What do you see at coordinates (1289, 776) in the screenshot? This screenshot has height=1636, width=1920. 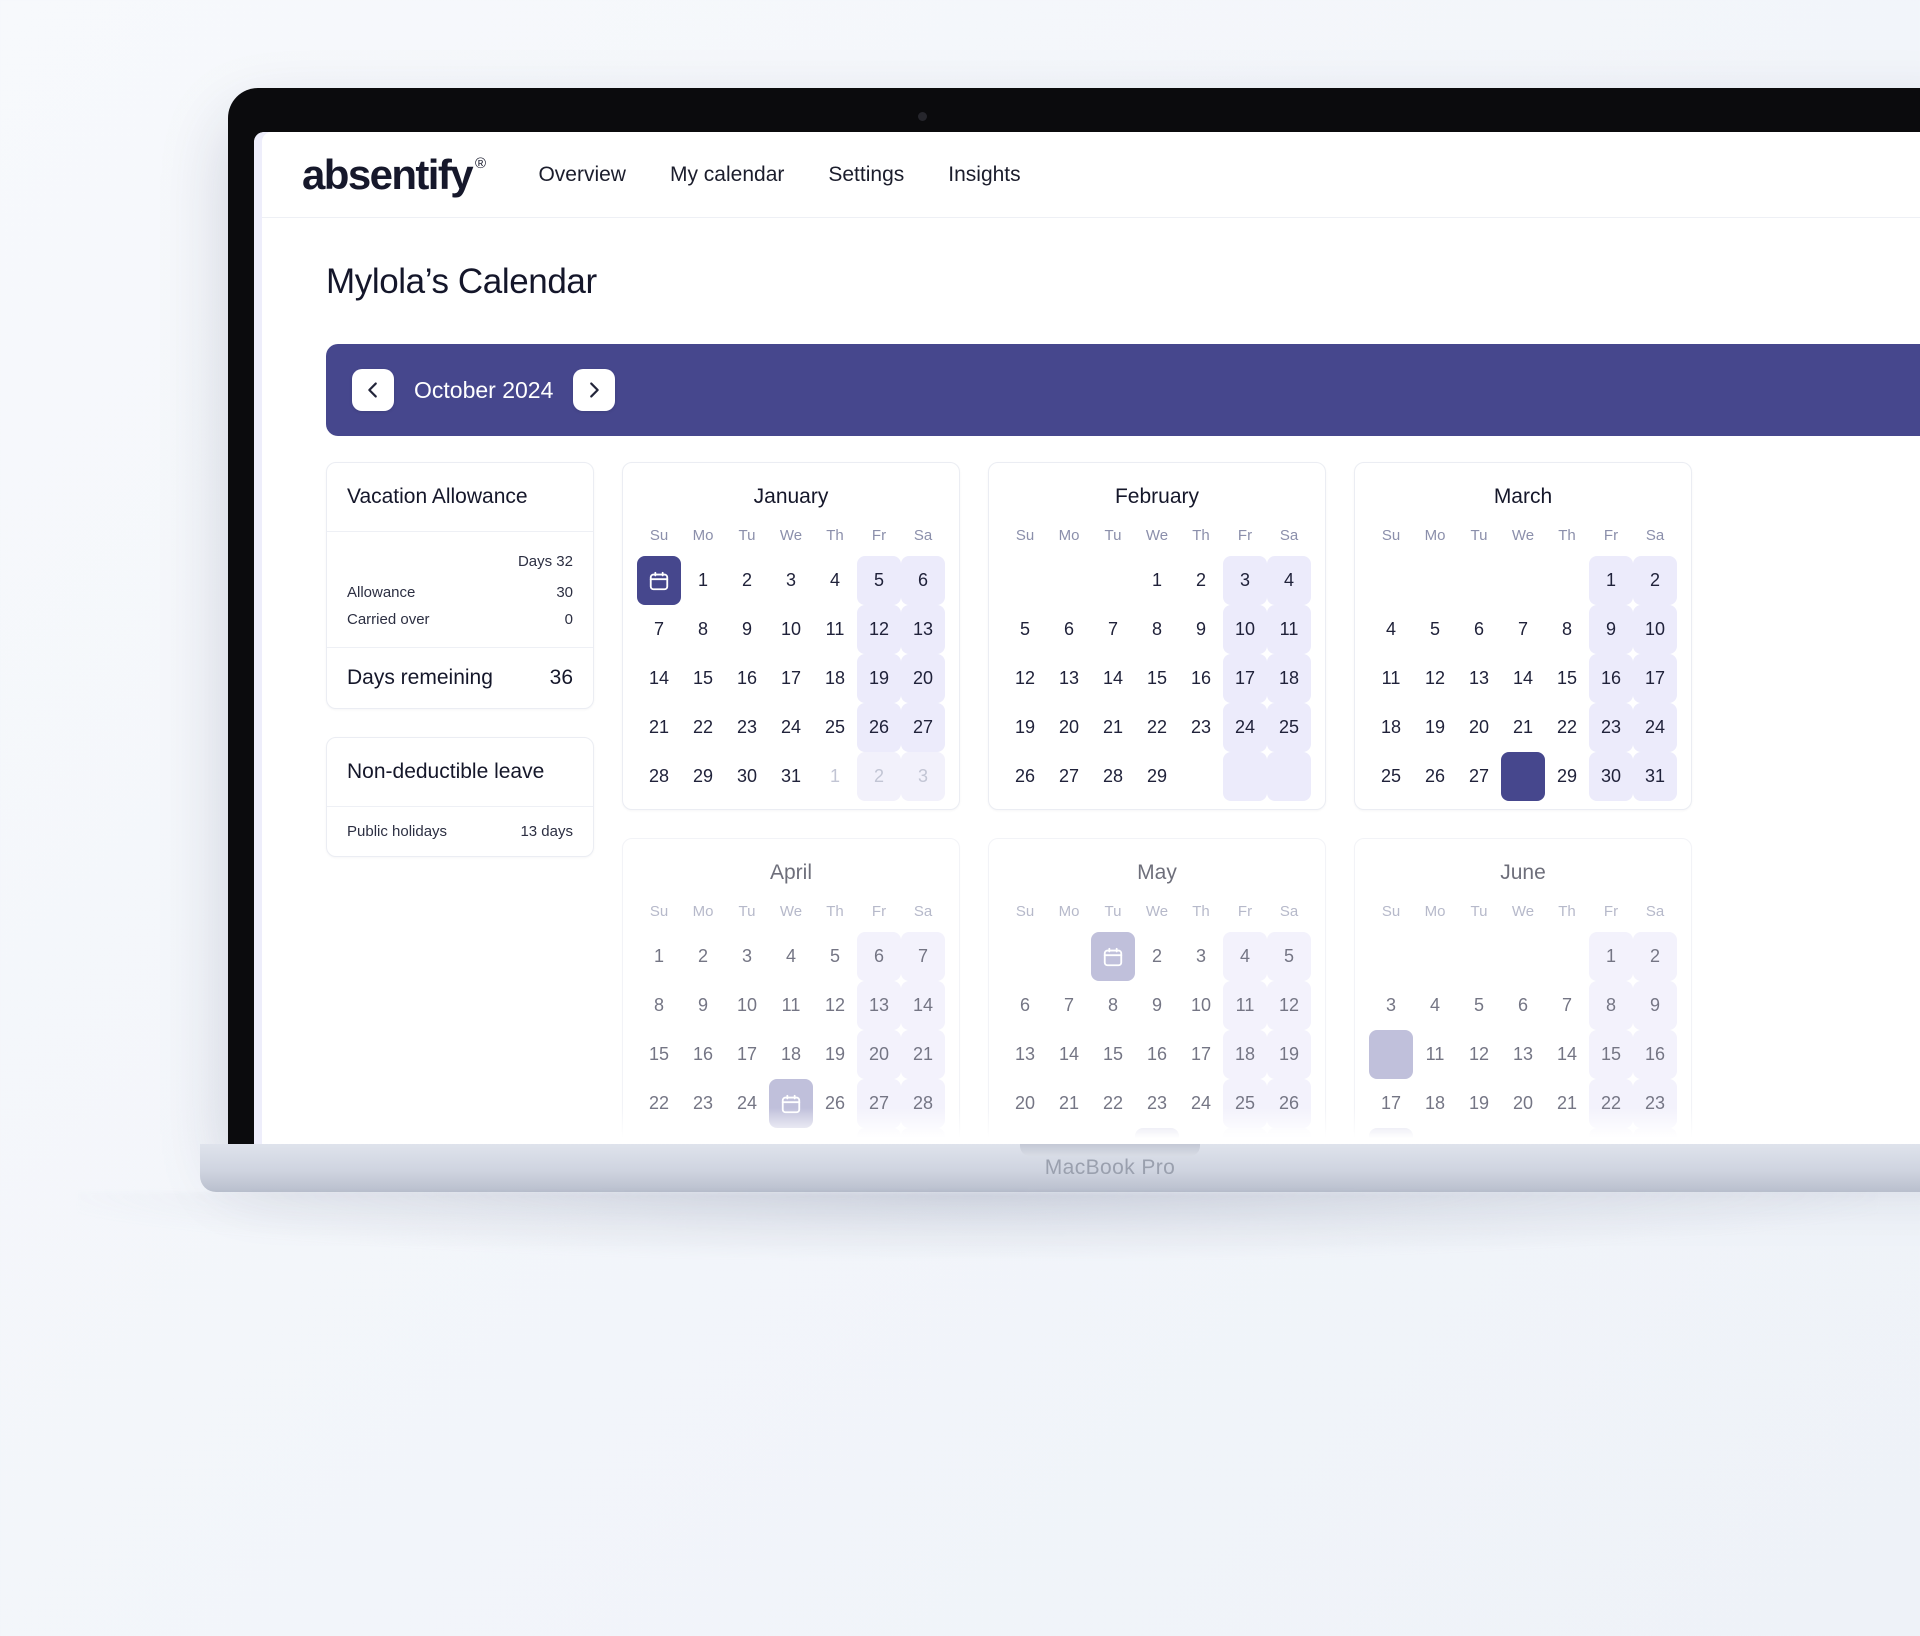 I see `calendar-day-empty` at bounding box center [1289, 776].